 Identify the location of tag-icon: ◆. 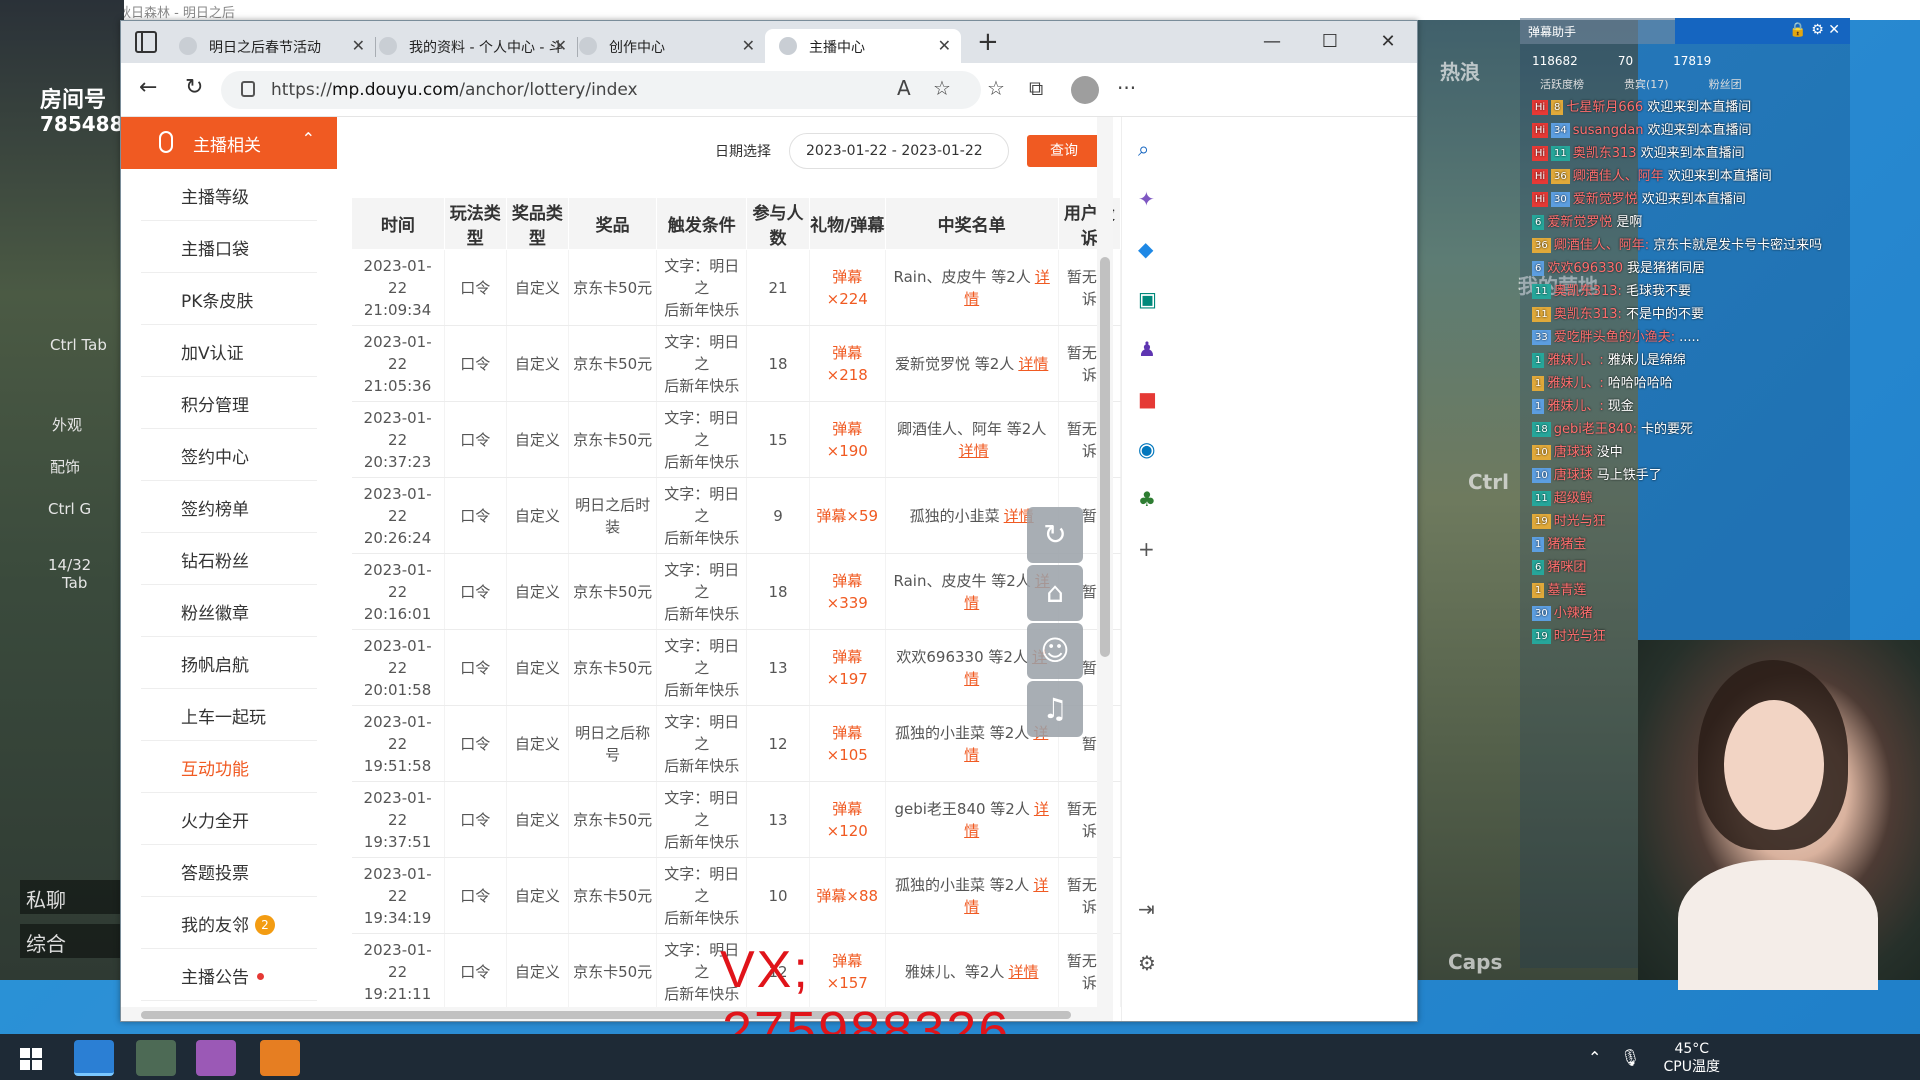
(1145, 249).